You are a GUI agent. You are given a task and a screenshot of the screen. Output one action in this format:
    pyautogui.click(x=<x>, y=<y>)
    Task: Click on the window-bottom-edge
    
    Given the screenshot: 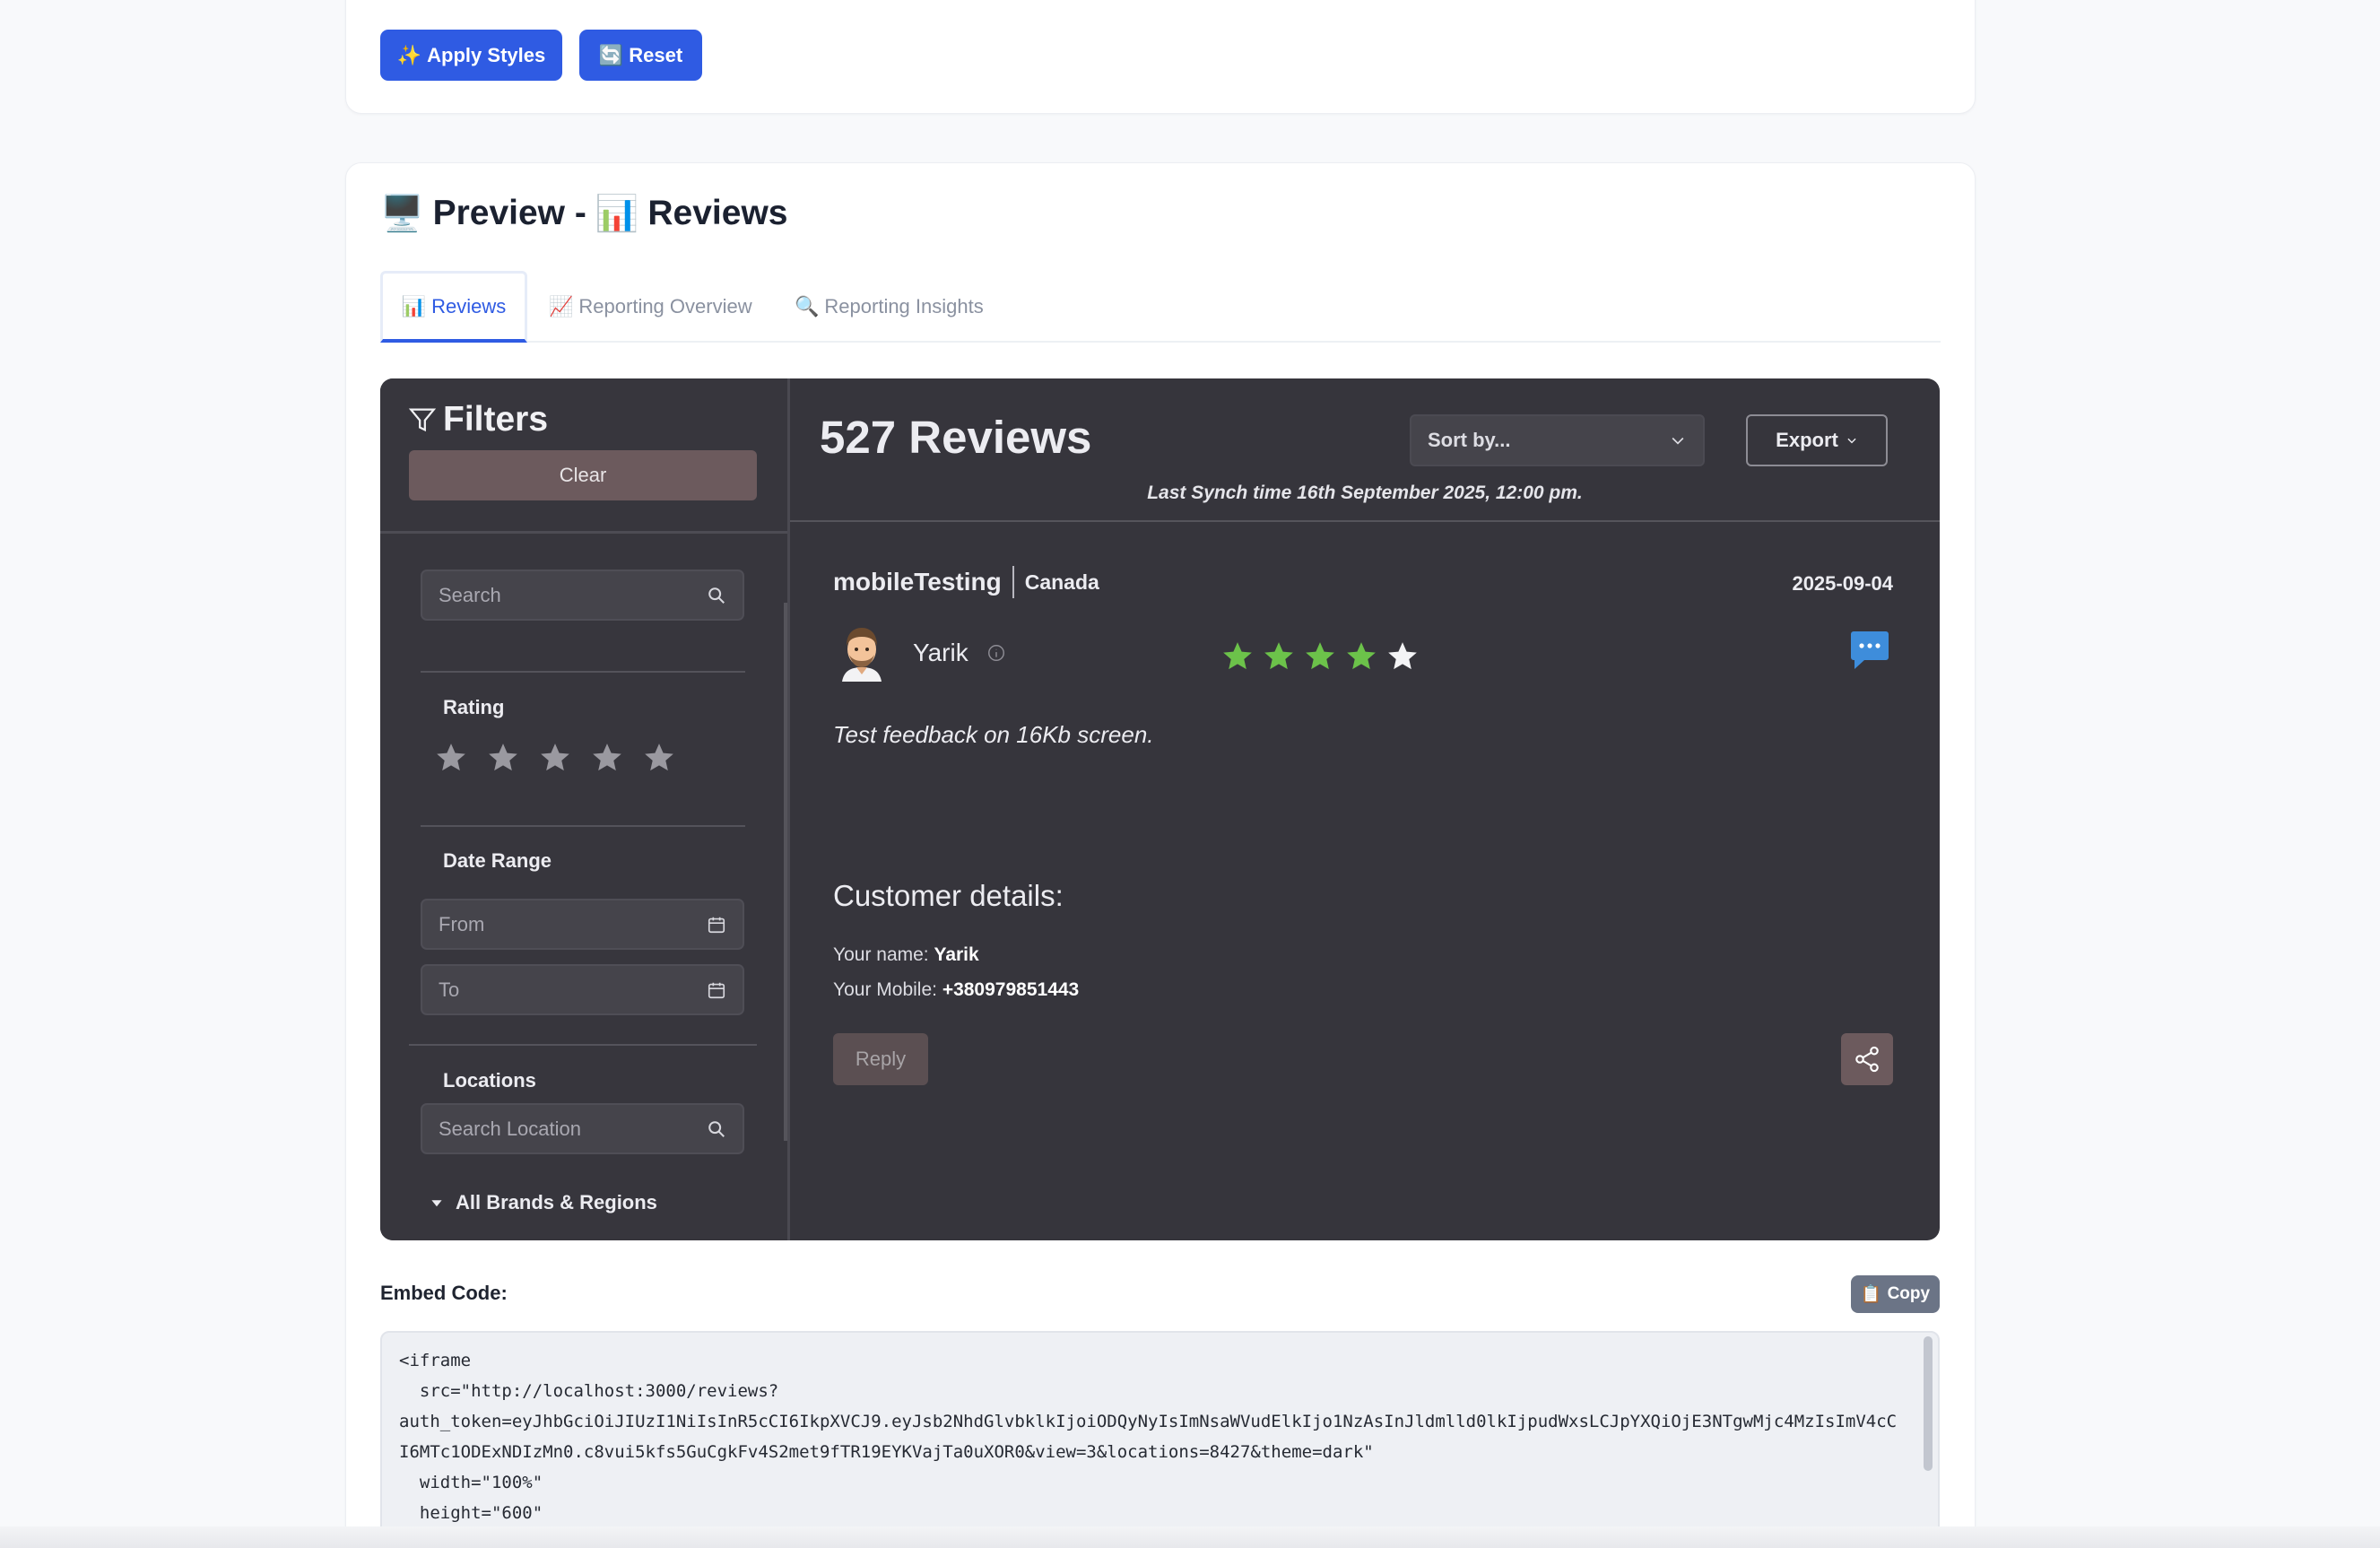 What is the action you would take?
    pyautogui.click(x=1190, y=1537)
    